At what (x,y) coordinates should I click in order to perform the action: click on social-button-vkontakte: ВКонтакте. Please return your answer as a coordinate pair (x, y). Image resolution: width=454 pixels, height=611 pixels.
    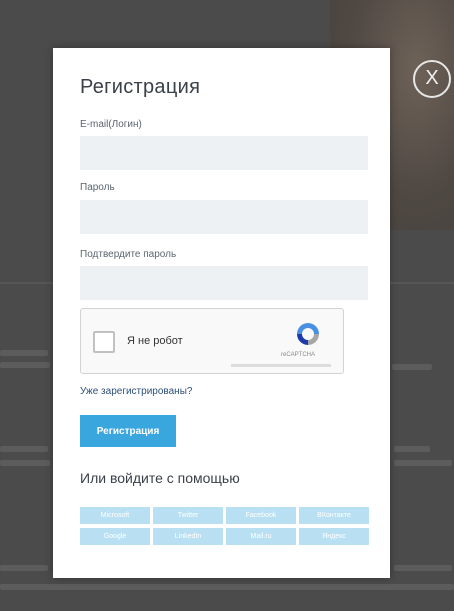
    Looking at the image, I should click on (334, 515).